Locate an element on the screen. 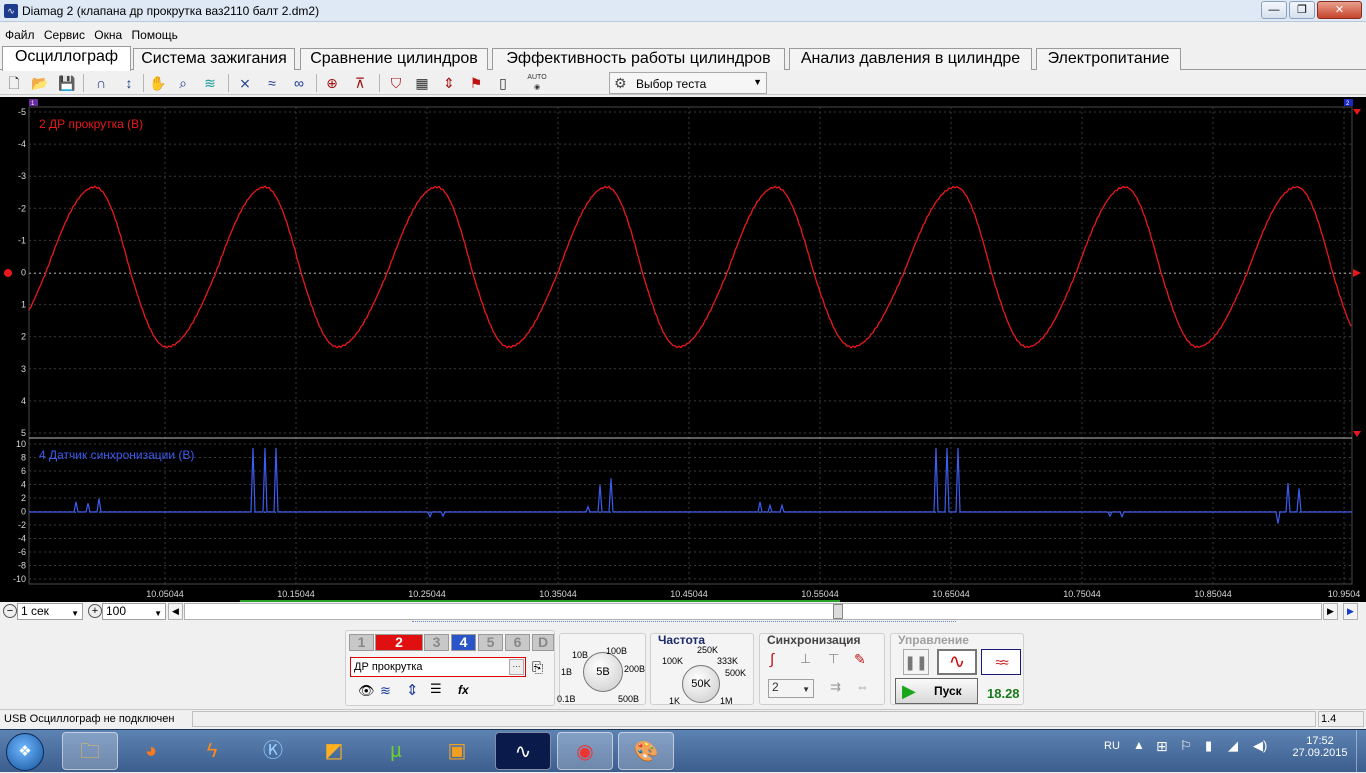  menu-help: Помощь is located at coordinates (155, 35).